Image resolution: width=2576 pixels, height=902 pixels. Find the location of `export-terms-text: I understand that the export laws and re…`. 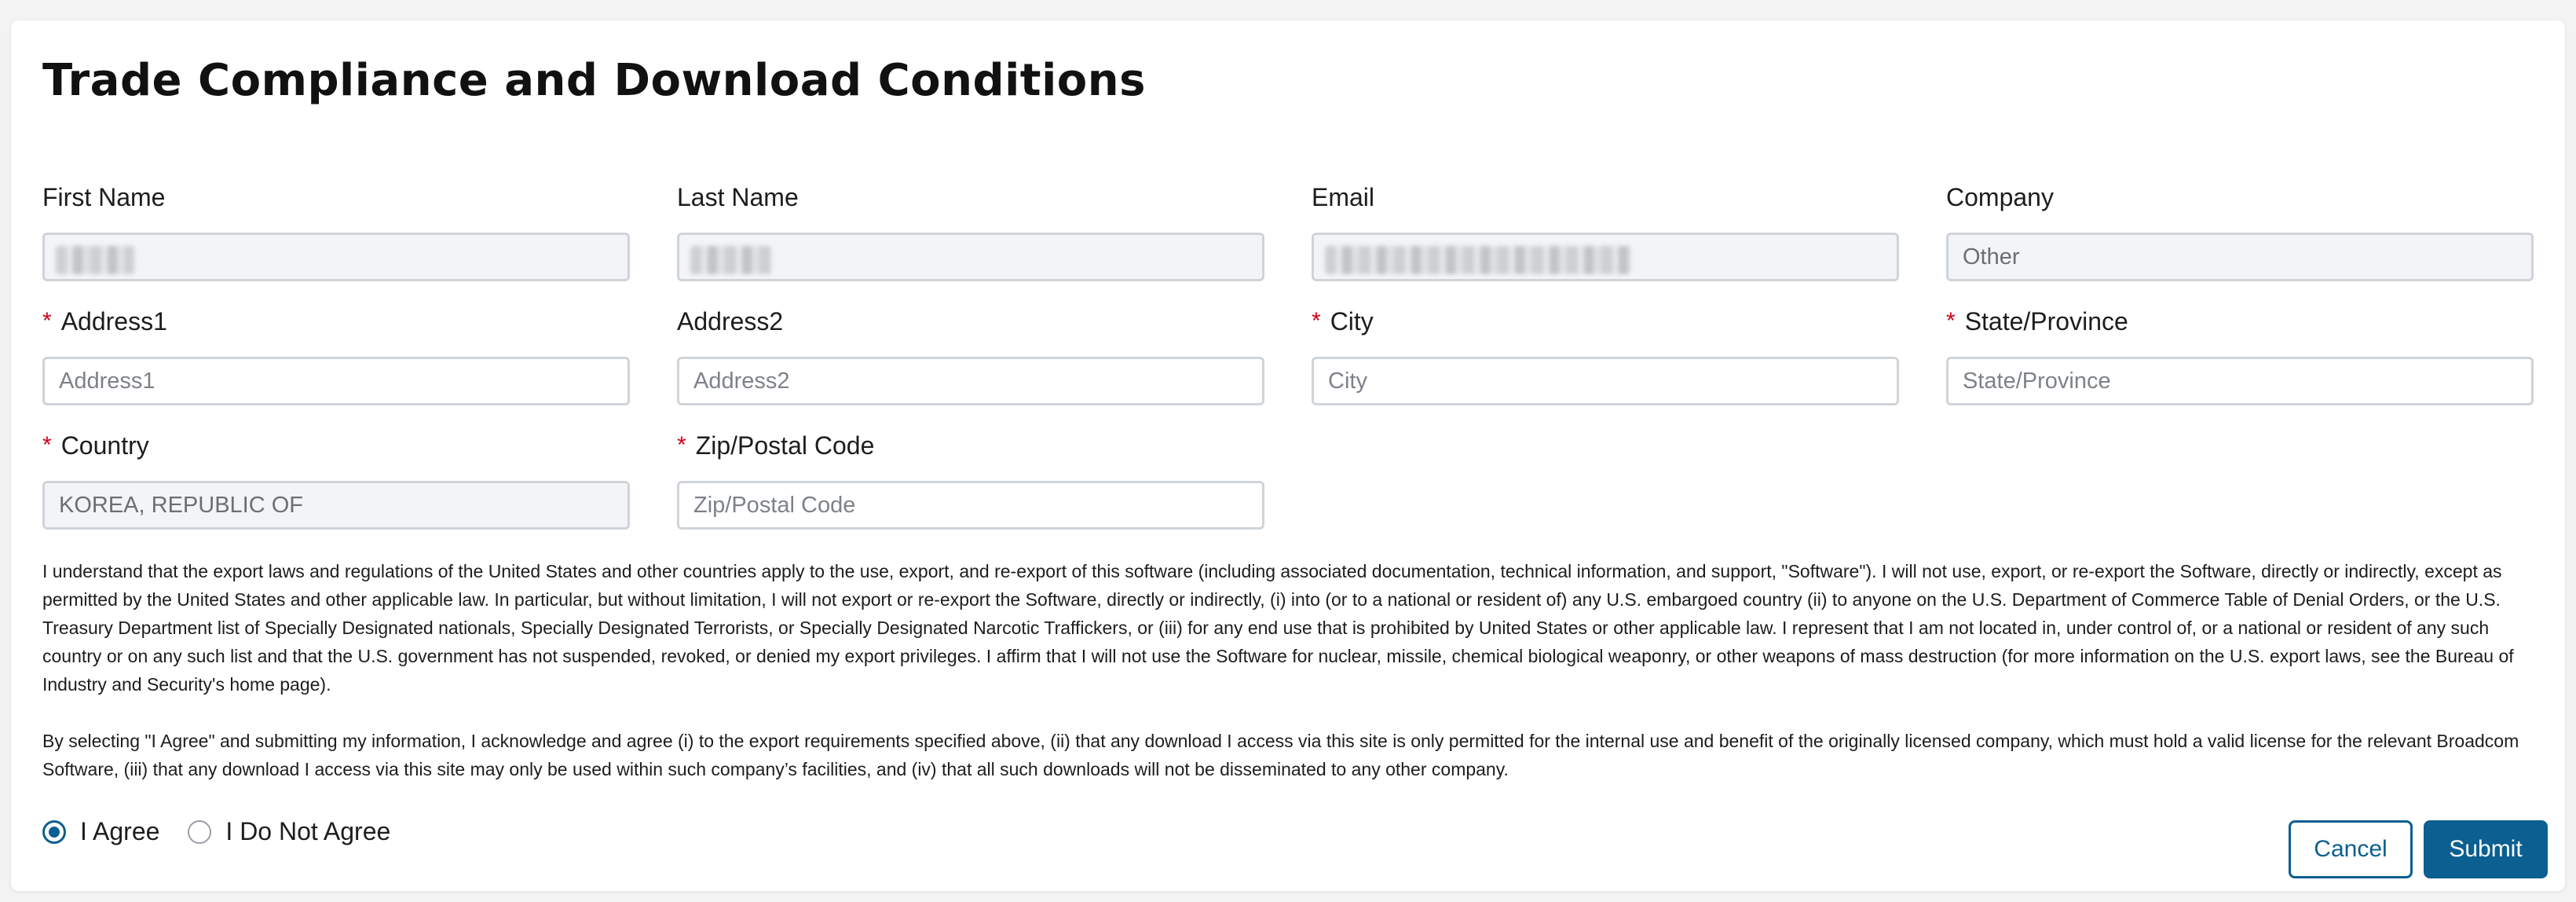

export-terms-text: I understand that the export laws and re… is located at coordinates (1278, 628).